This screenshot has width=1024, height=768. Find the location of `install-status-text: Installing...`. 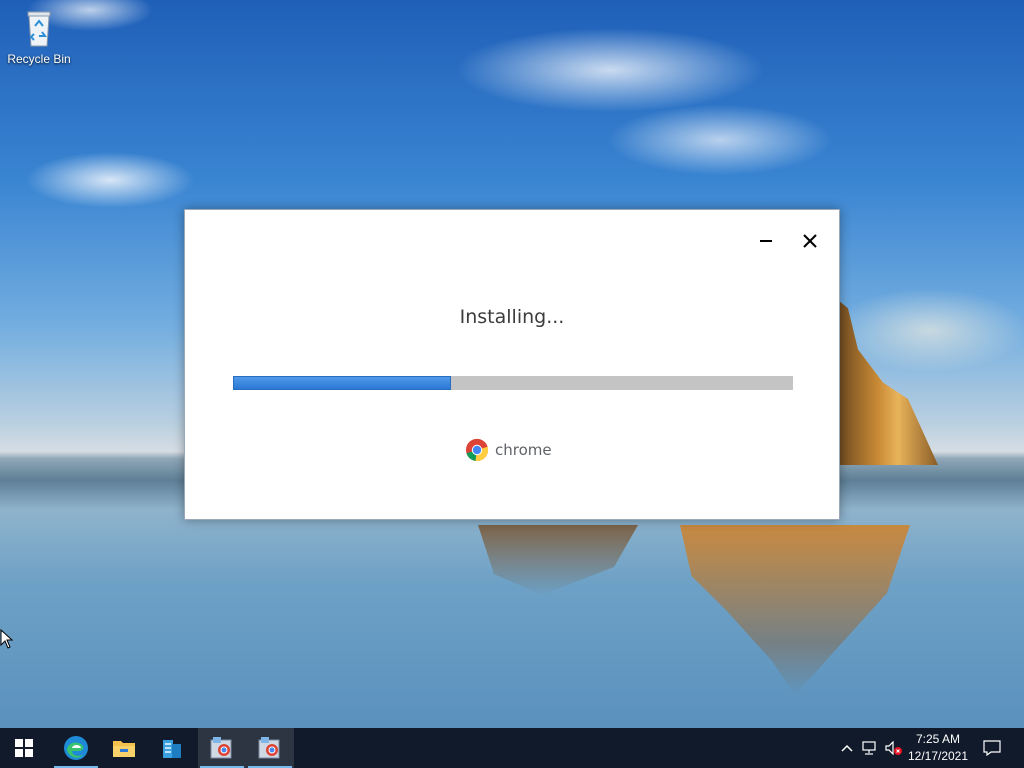

install-status-text: Installing... is located at coordinates (512, 317).